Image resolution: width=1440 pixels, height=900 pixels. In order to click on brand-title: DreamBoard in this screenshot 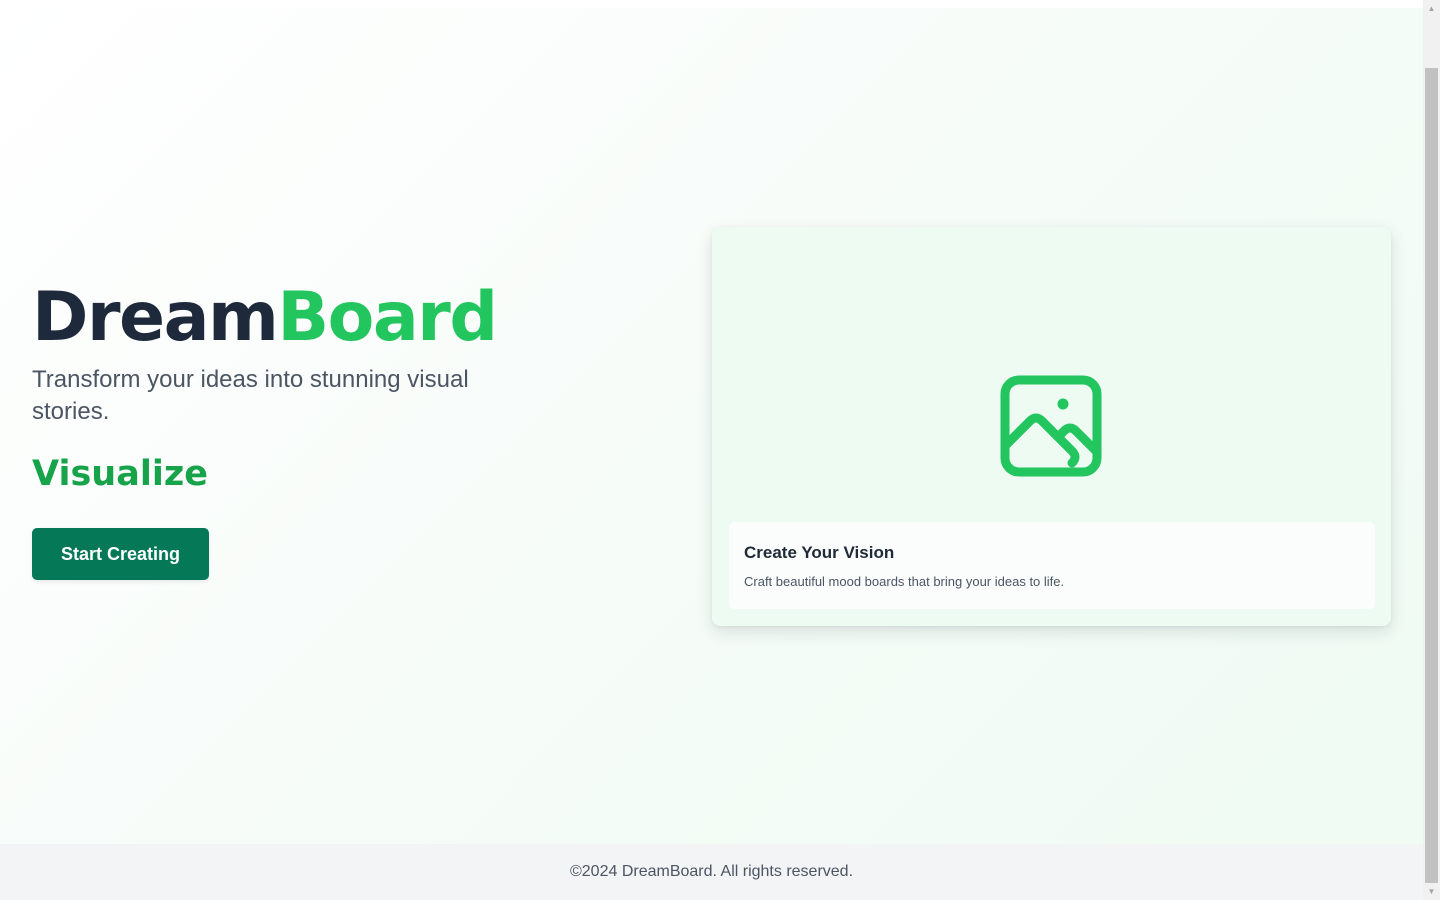, I will do `click(272, 318)`.